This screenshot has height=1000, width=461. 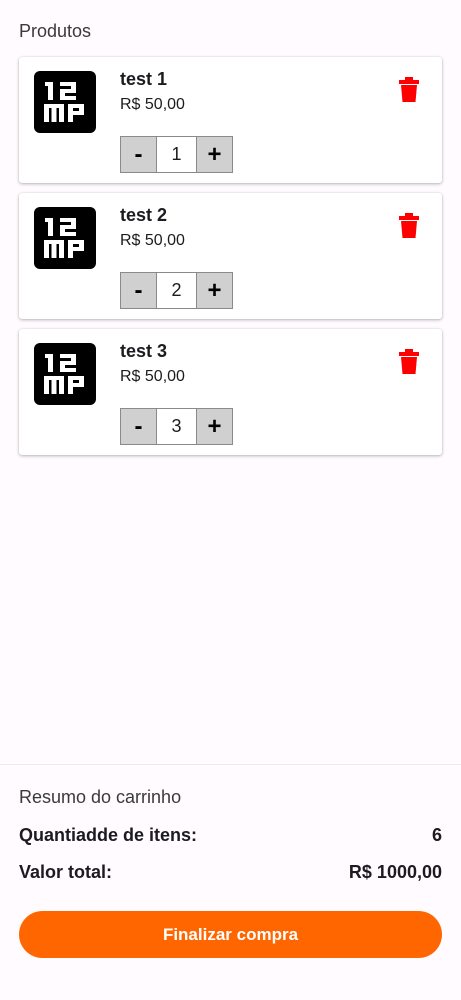 I want to click on items-count-value: 6, so click(x=436, y=835).